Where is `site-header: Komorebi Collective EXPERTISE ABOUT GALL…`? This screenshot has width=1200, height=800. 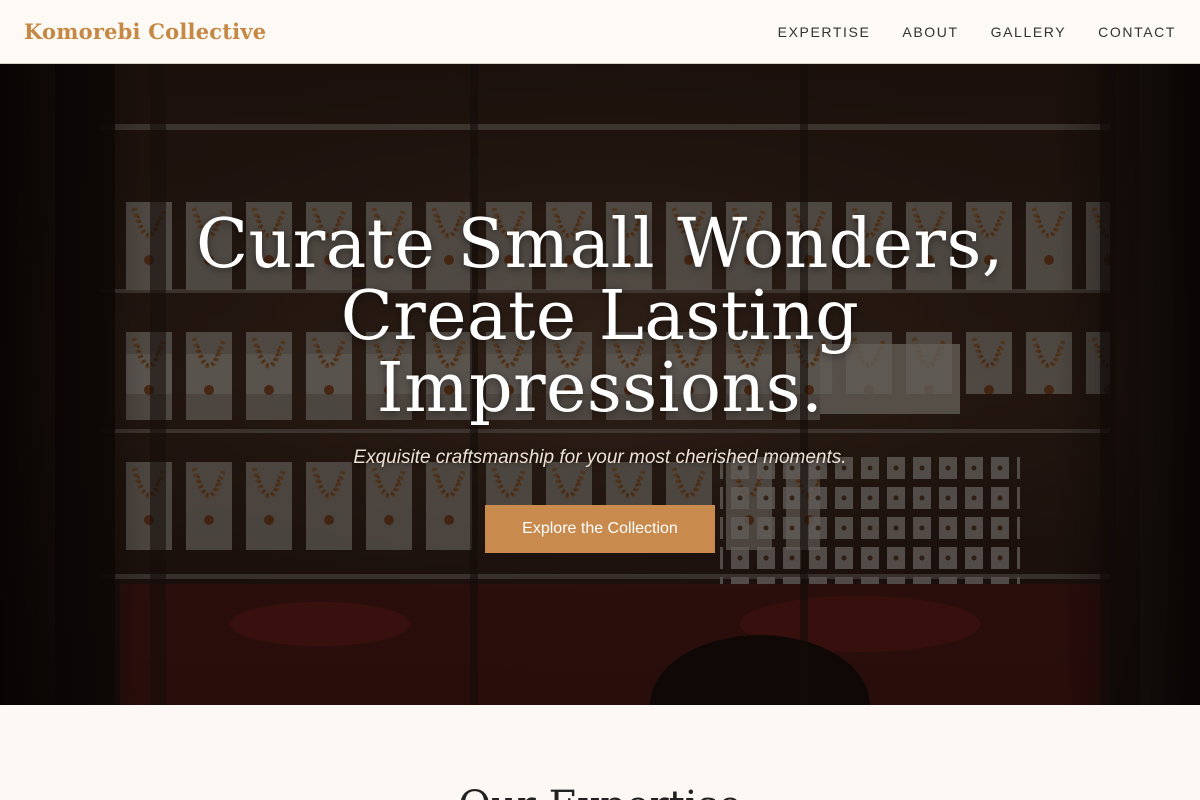 site-header: Komorebi Collective EXPERTISE ABOUT GALL… is located at coordinates (600, 32).